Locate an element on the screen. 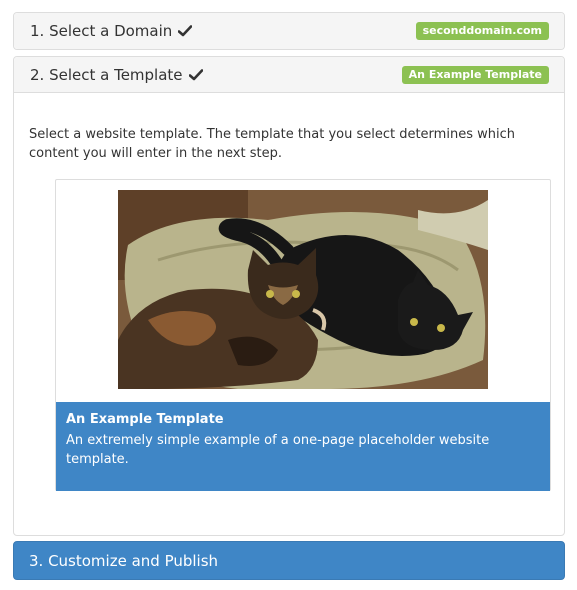 Image resolution: width=577 pixels, height=590 pixels. template-name: An Example Template is located at coordinates (145, 419).